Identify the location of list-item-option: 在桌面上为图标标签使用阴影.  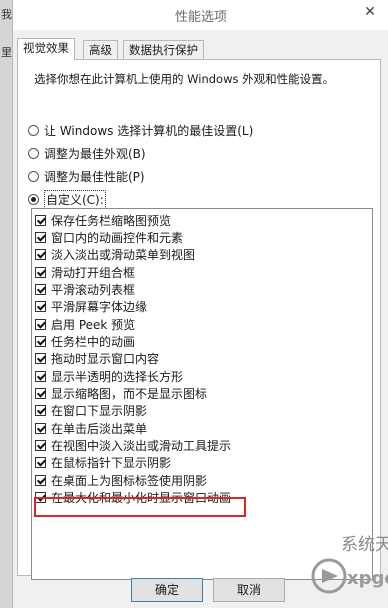
(121, 480).